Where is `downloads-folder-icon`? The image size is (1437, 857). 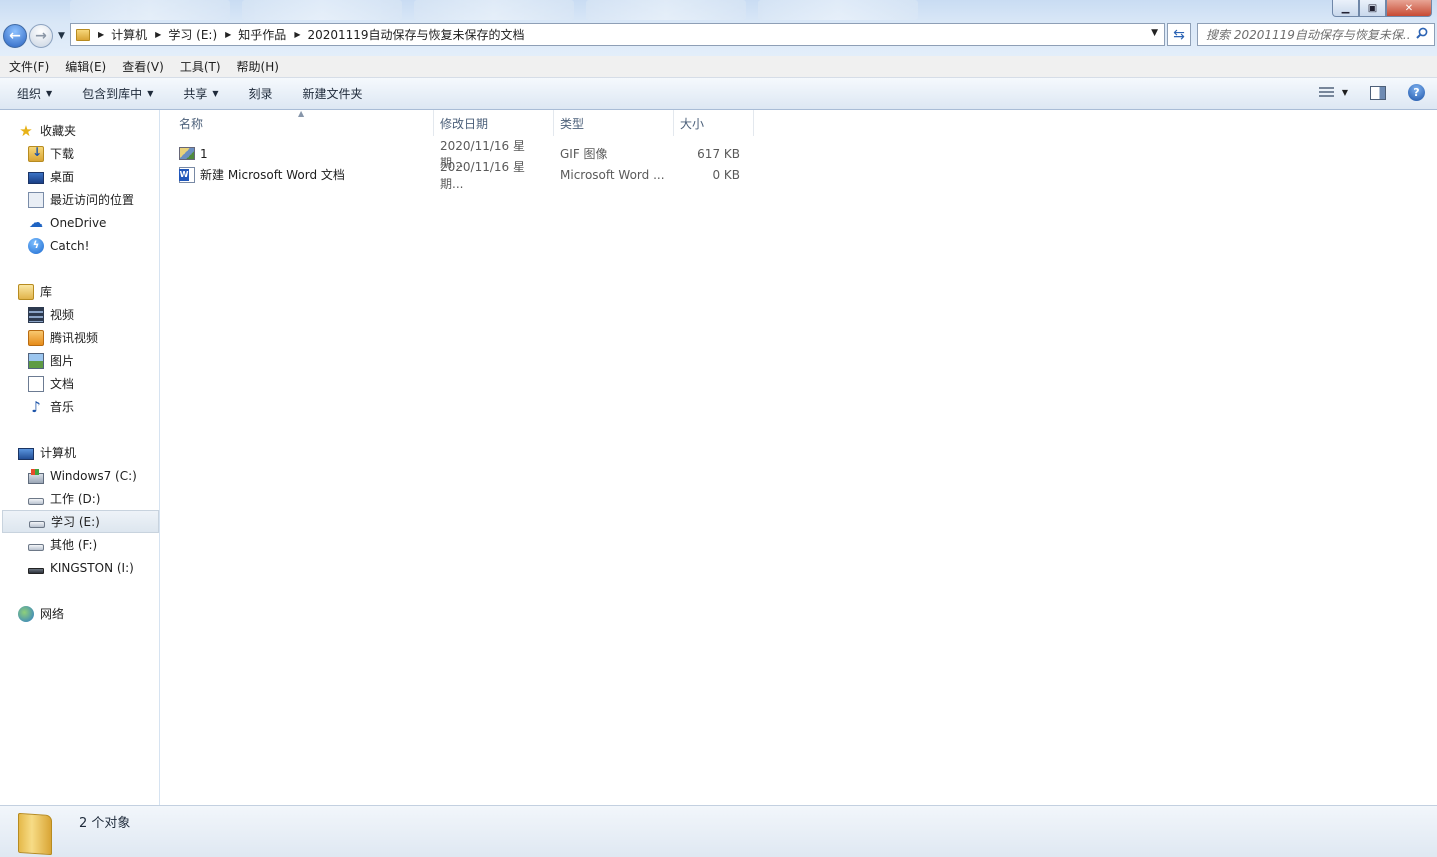
downloads-folder-icon is located at coordinates (36, 153).